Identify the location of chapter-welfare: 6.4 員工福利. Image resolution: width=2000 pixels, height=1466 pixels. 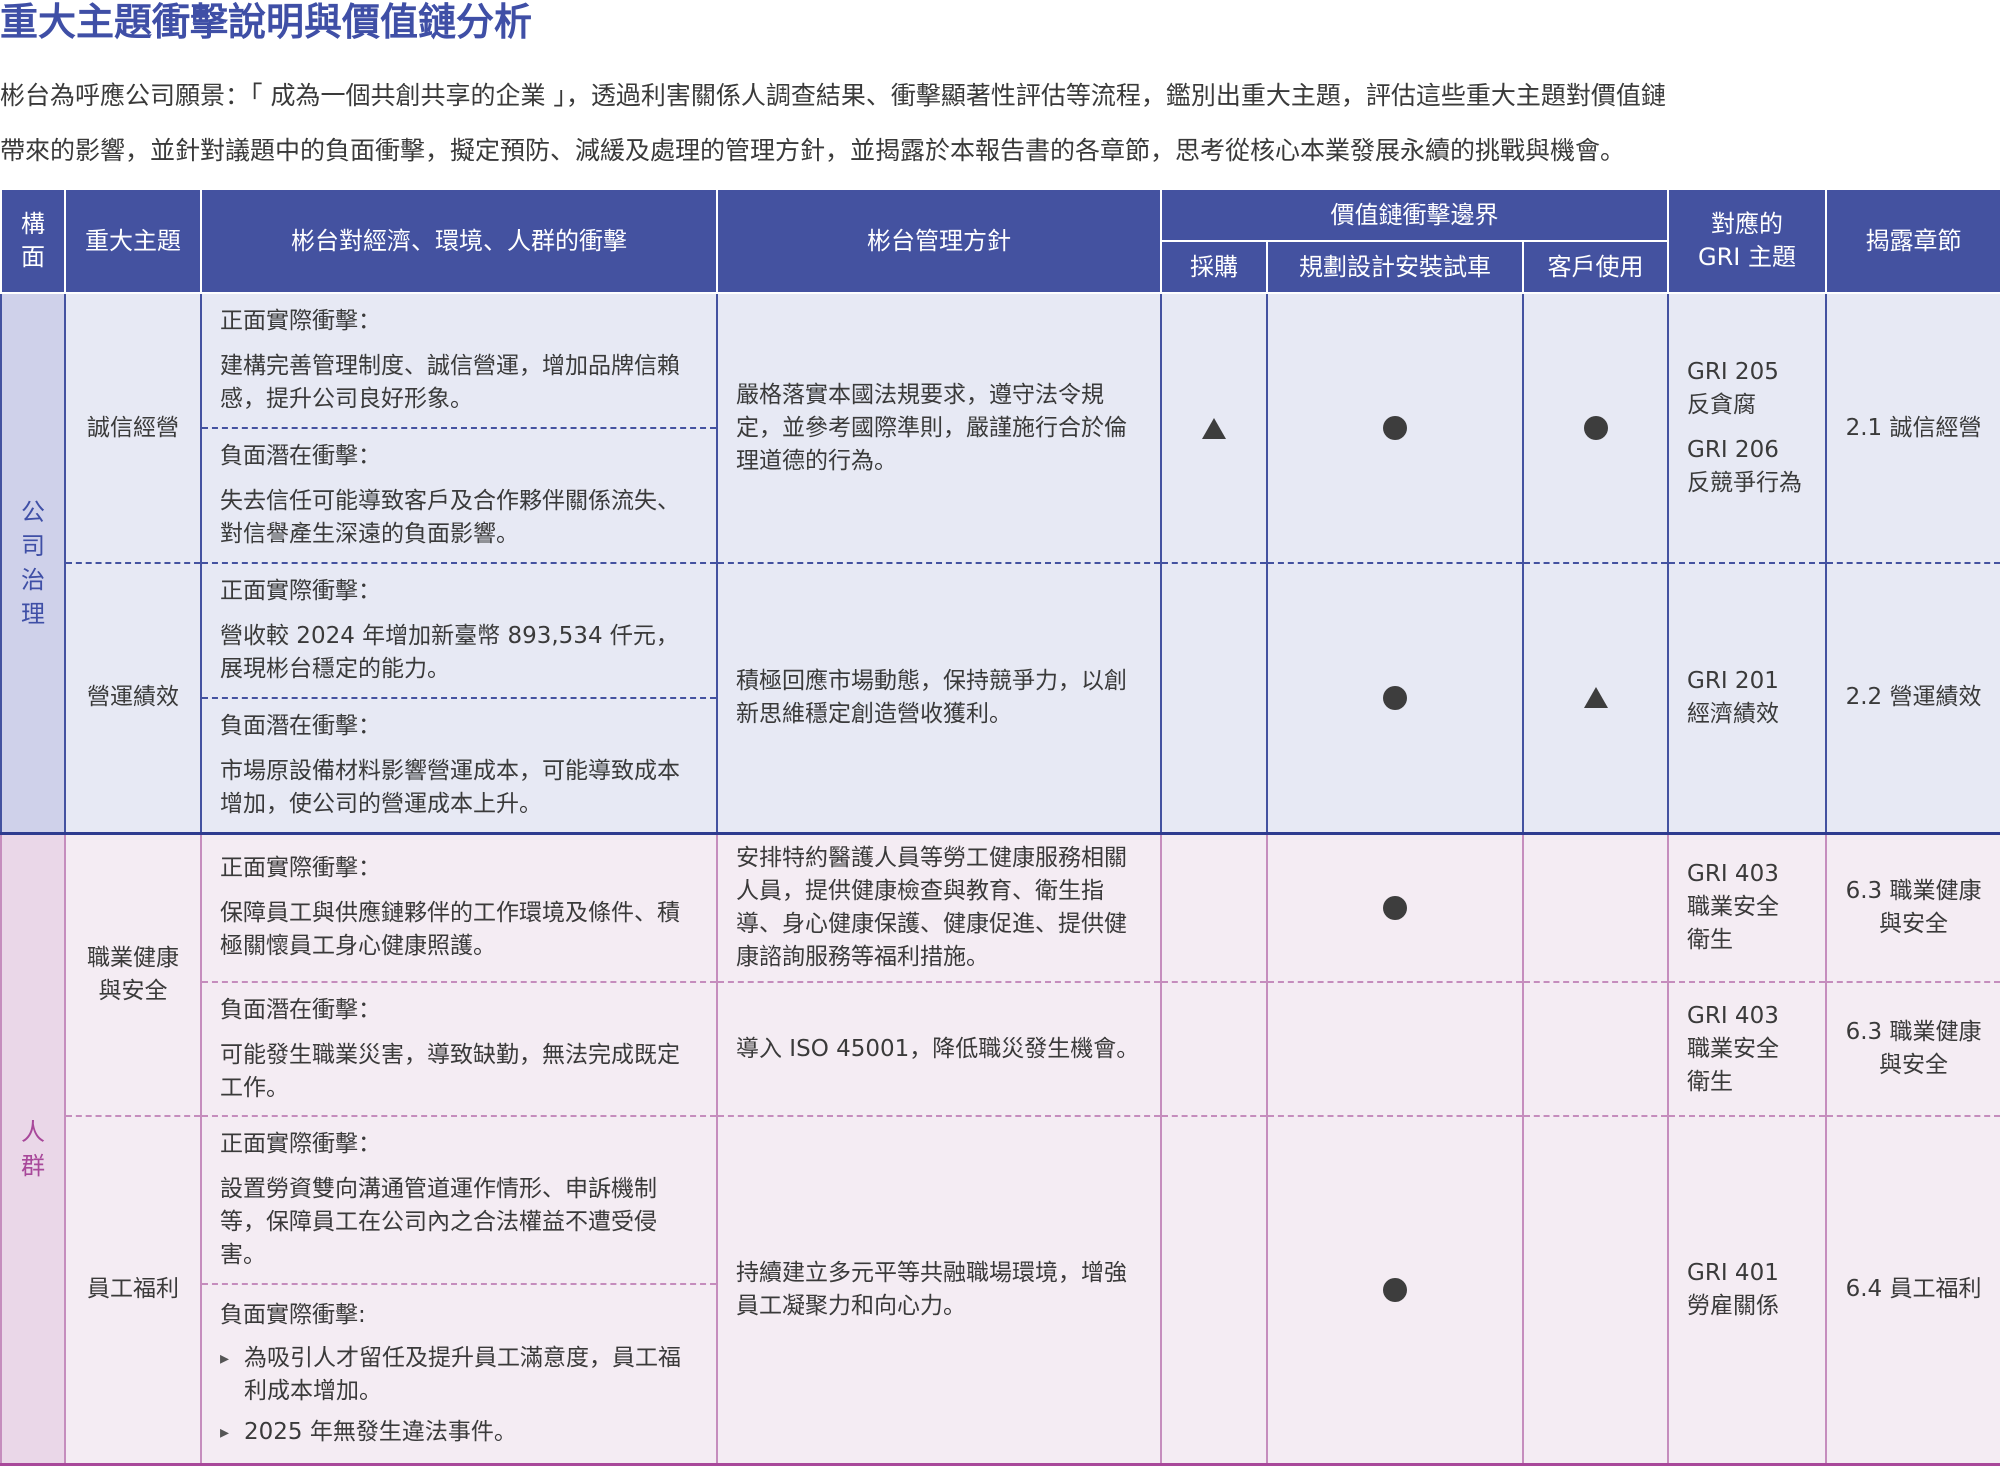
(1912, 1291).